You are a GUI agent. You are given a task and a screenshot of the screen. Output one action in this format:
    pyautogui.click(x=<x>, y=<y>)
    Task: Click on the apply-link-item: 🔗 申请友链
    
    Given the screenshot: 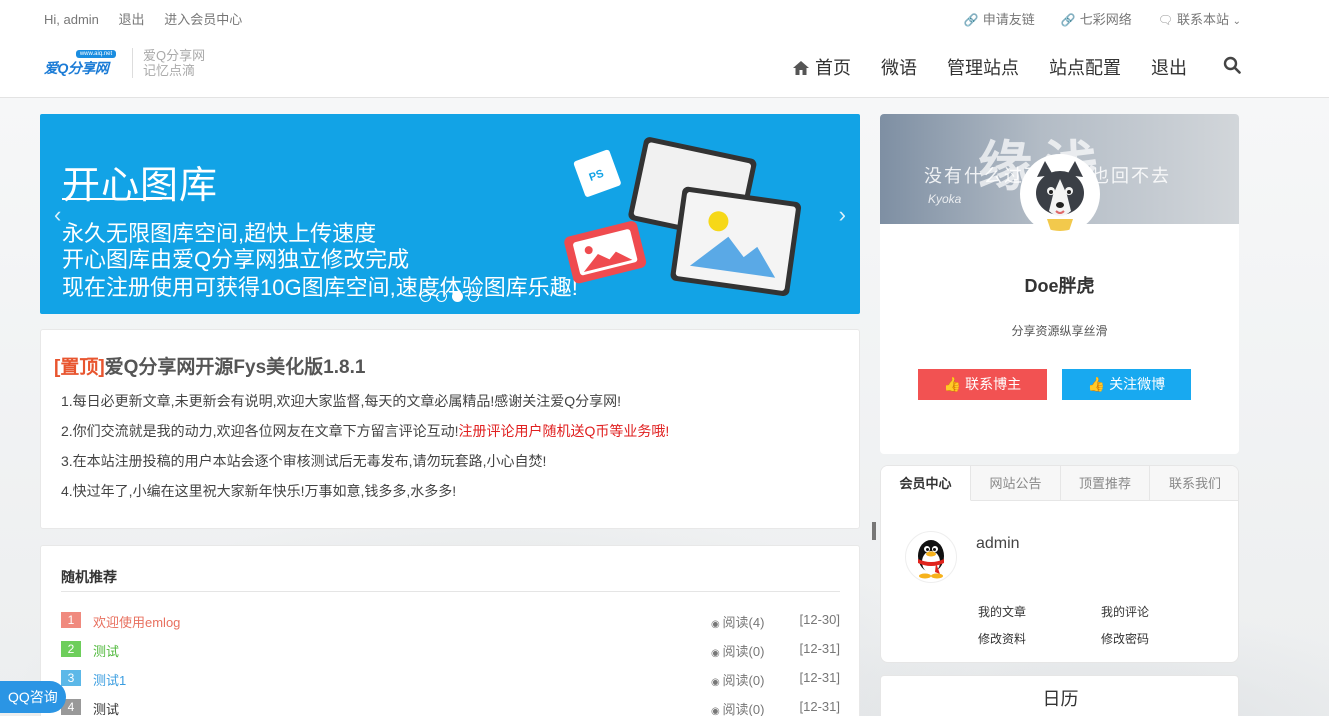 What is the action you would take?
    pyautogui.click(x=999, y=18)
    